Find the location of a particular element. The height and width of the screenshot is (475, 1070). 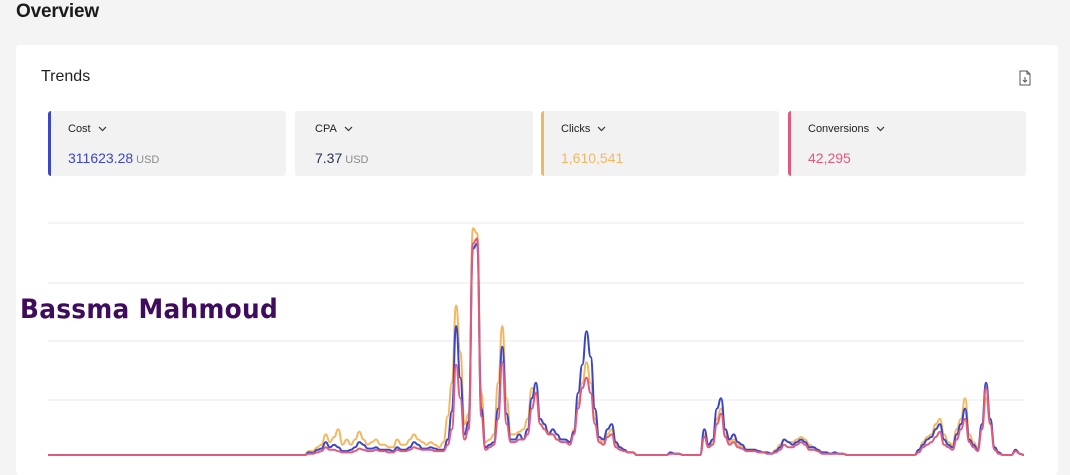

page-title: Overview is located at coordinates (57, 11).